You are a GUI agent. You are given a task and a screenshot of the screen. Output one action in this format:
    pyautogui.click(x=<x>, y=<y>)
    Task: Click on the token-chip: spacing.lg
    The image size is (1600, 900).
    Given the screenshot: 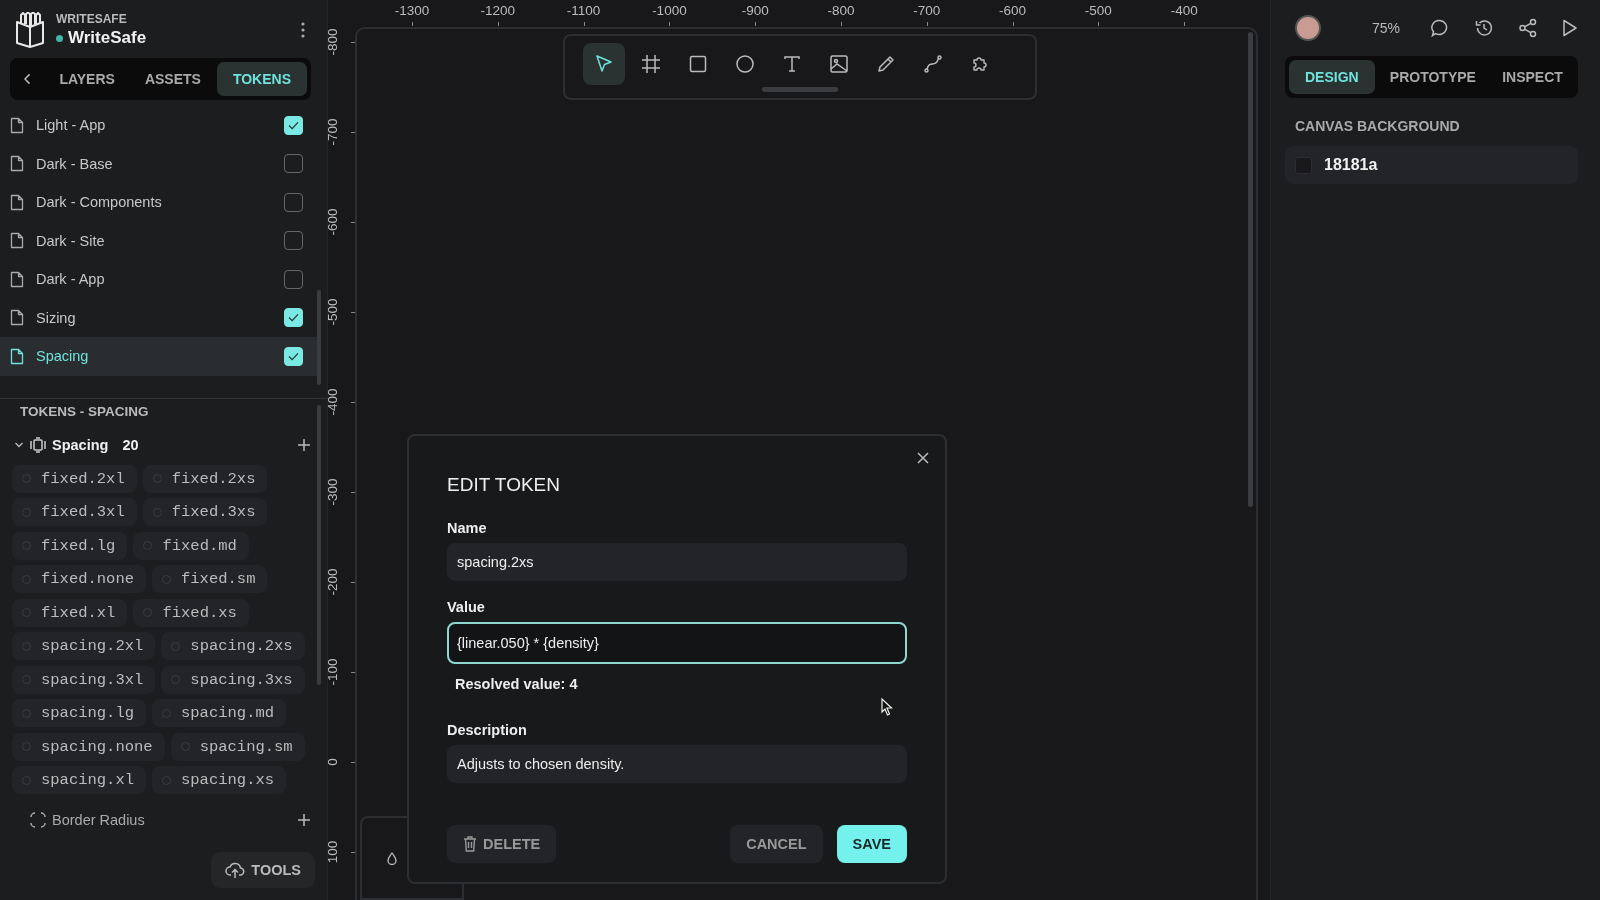 What is the action you would take?
    pyautogui.click(x=79, y=713)
    